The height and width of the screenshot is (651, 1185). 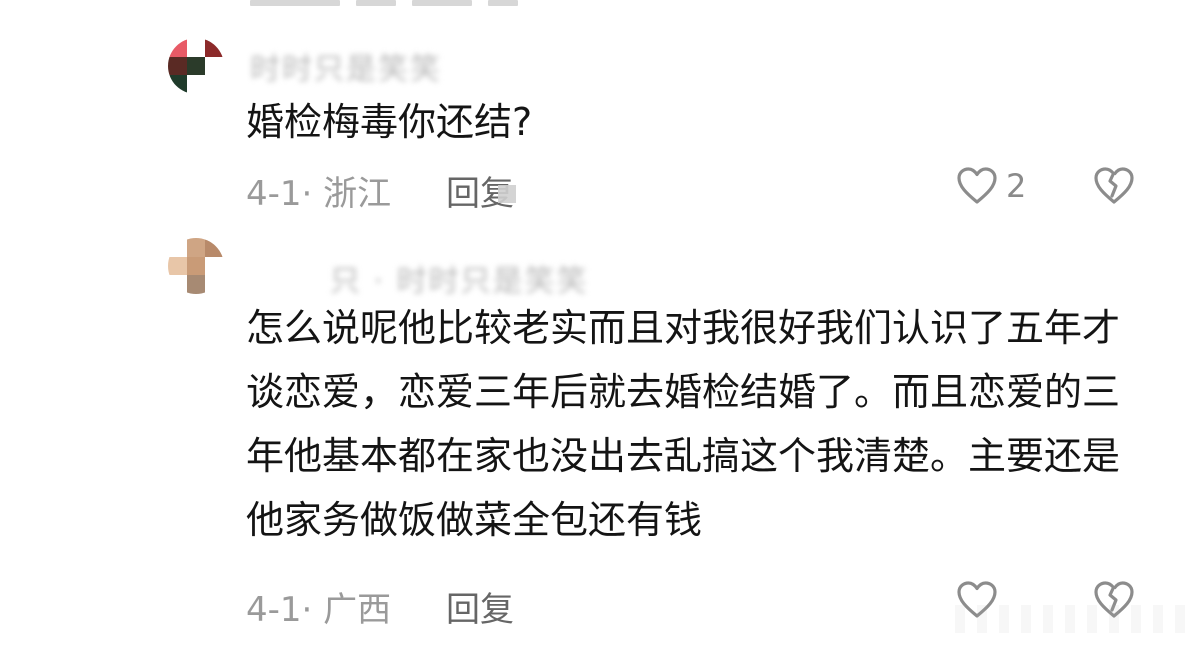 What do you see at coordinates (977, 185) in the screenshot?
I see `heart-icon` at bounding box center [977, 185].